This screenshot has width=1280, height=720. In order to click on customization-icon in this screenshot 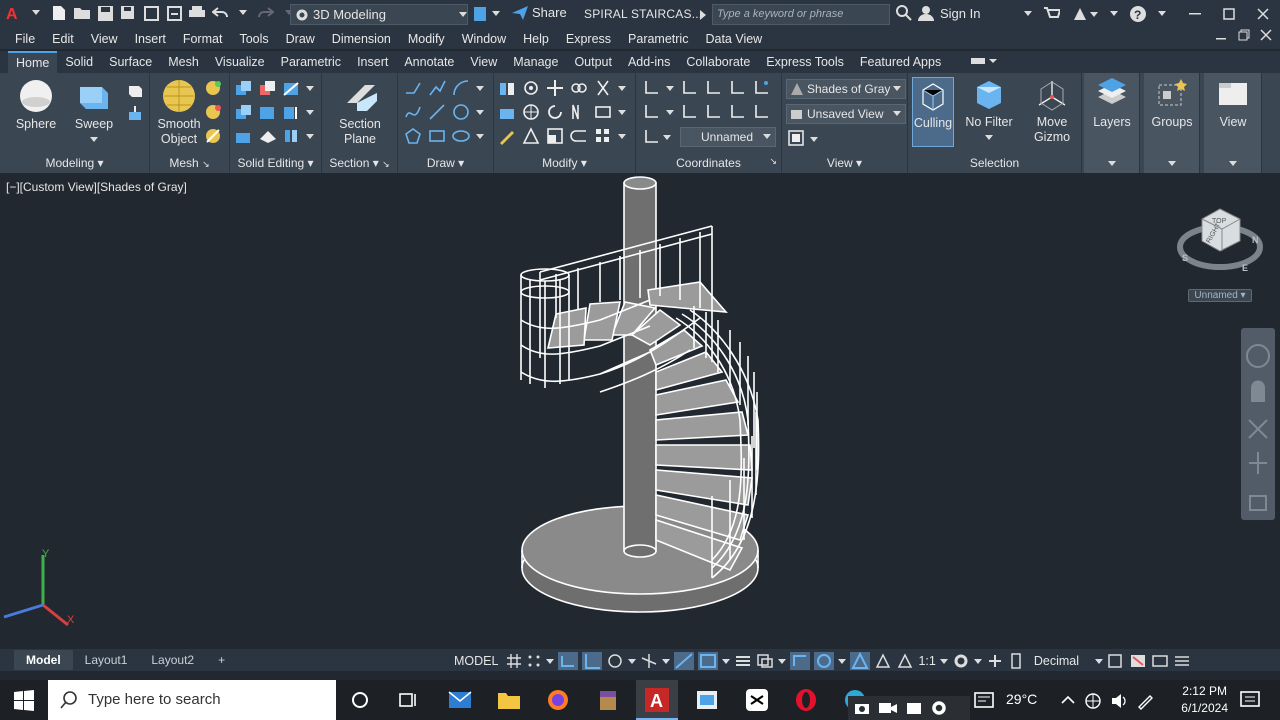, I will do `click(1182, 661)`.